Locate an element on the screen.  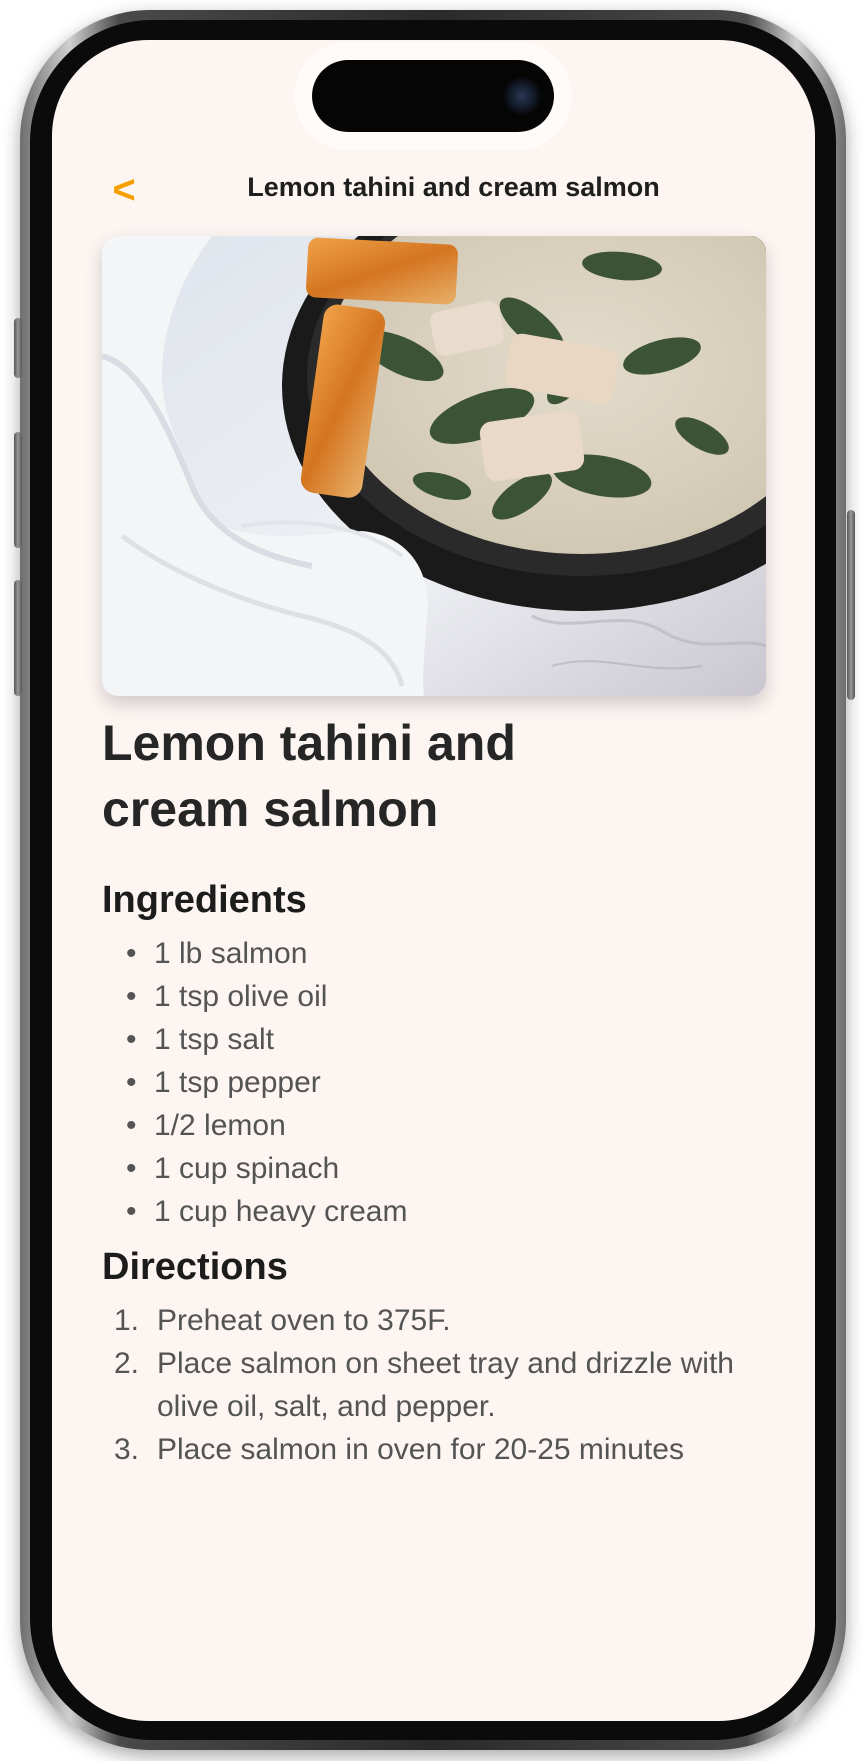
ingredient-item: • 1 cup spinach is located at coordinates (434, 1168).